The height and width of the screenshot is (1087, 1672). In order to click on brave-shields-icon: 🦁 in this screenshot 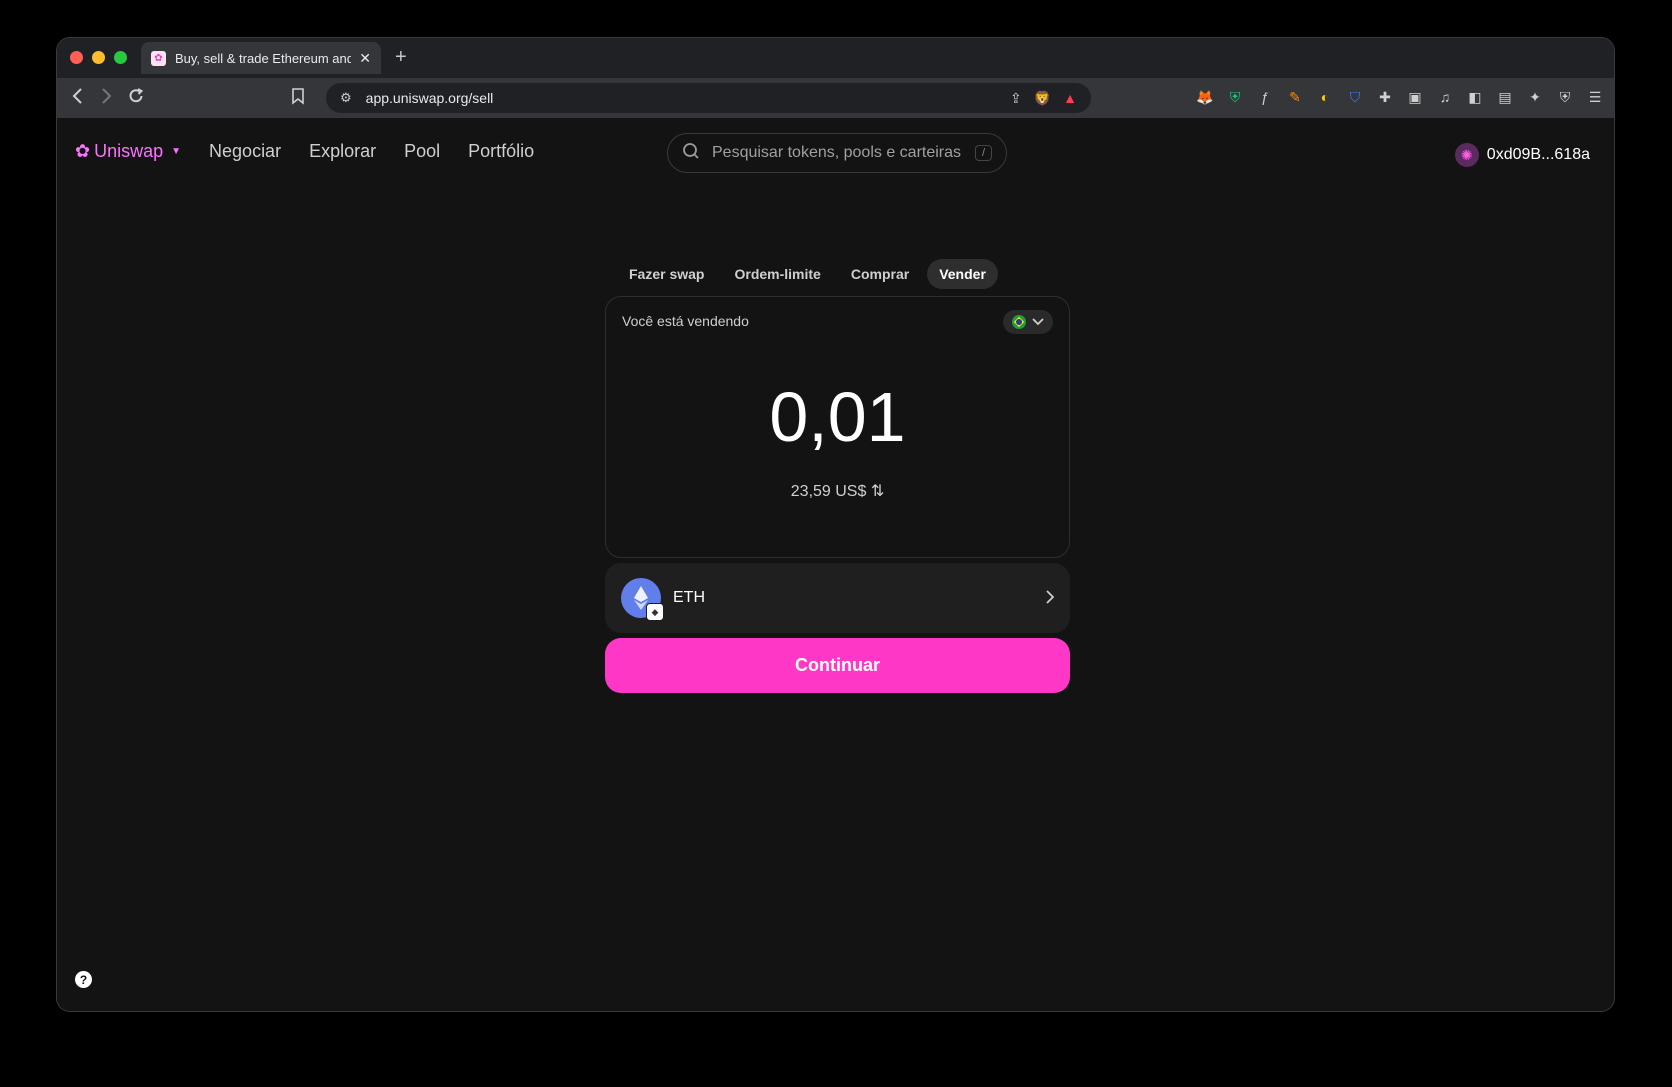, I will do `click(1042, 98)`.